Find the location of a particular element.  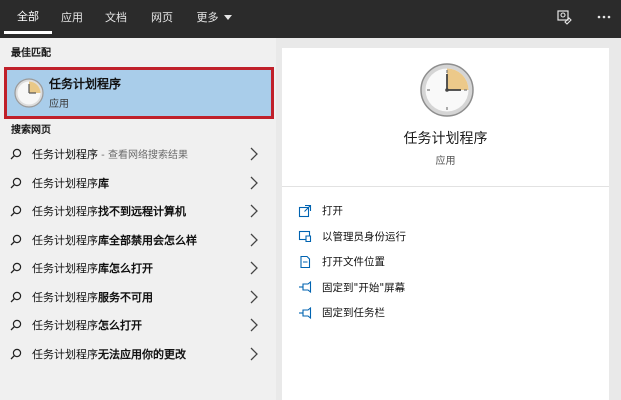

best-match-item: 任务计划程序 应用 is located at coordinates (139, 93).